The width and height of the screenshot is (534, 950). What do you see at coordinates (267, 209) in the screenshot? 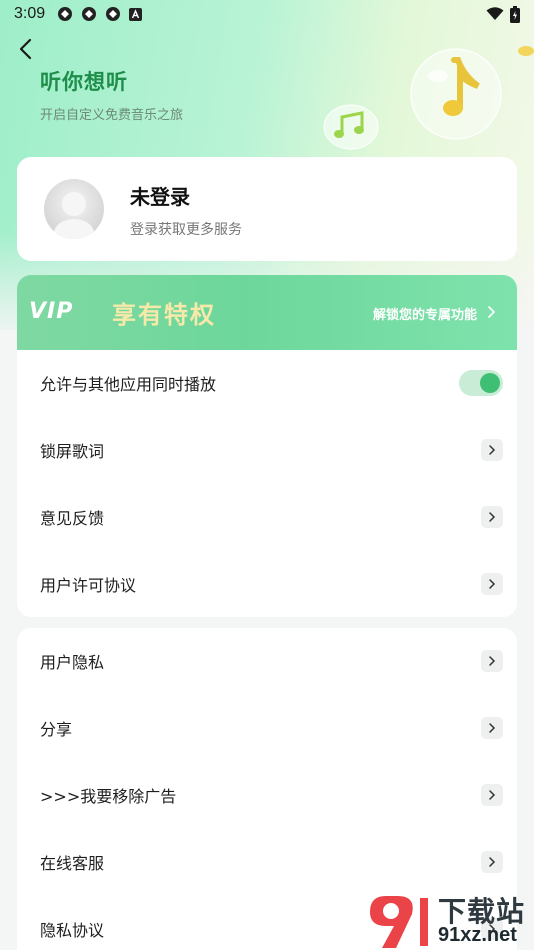
I see `user-card: 未登录 登录获取更多服务` at bounding box center [267, 209].